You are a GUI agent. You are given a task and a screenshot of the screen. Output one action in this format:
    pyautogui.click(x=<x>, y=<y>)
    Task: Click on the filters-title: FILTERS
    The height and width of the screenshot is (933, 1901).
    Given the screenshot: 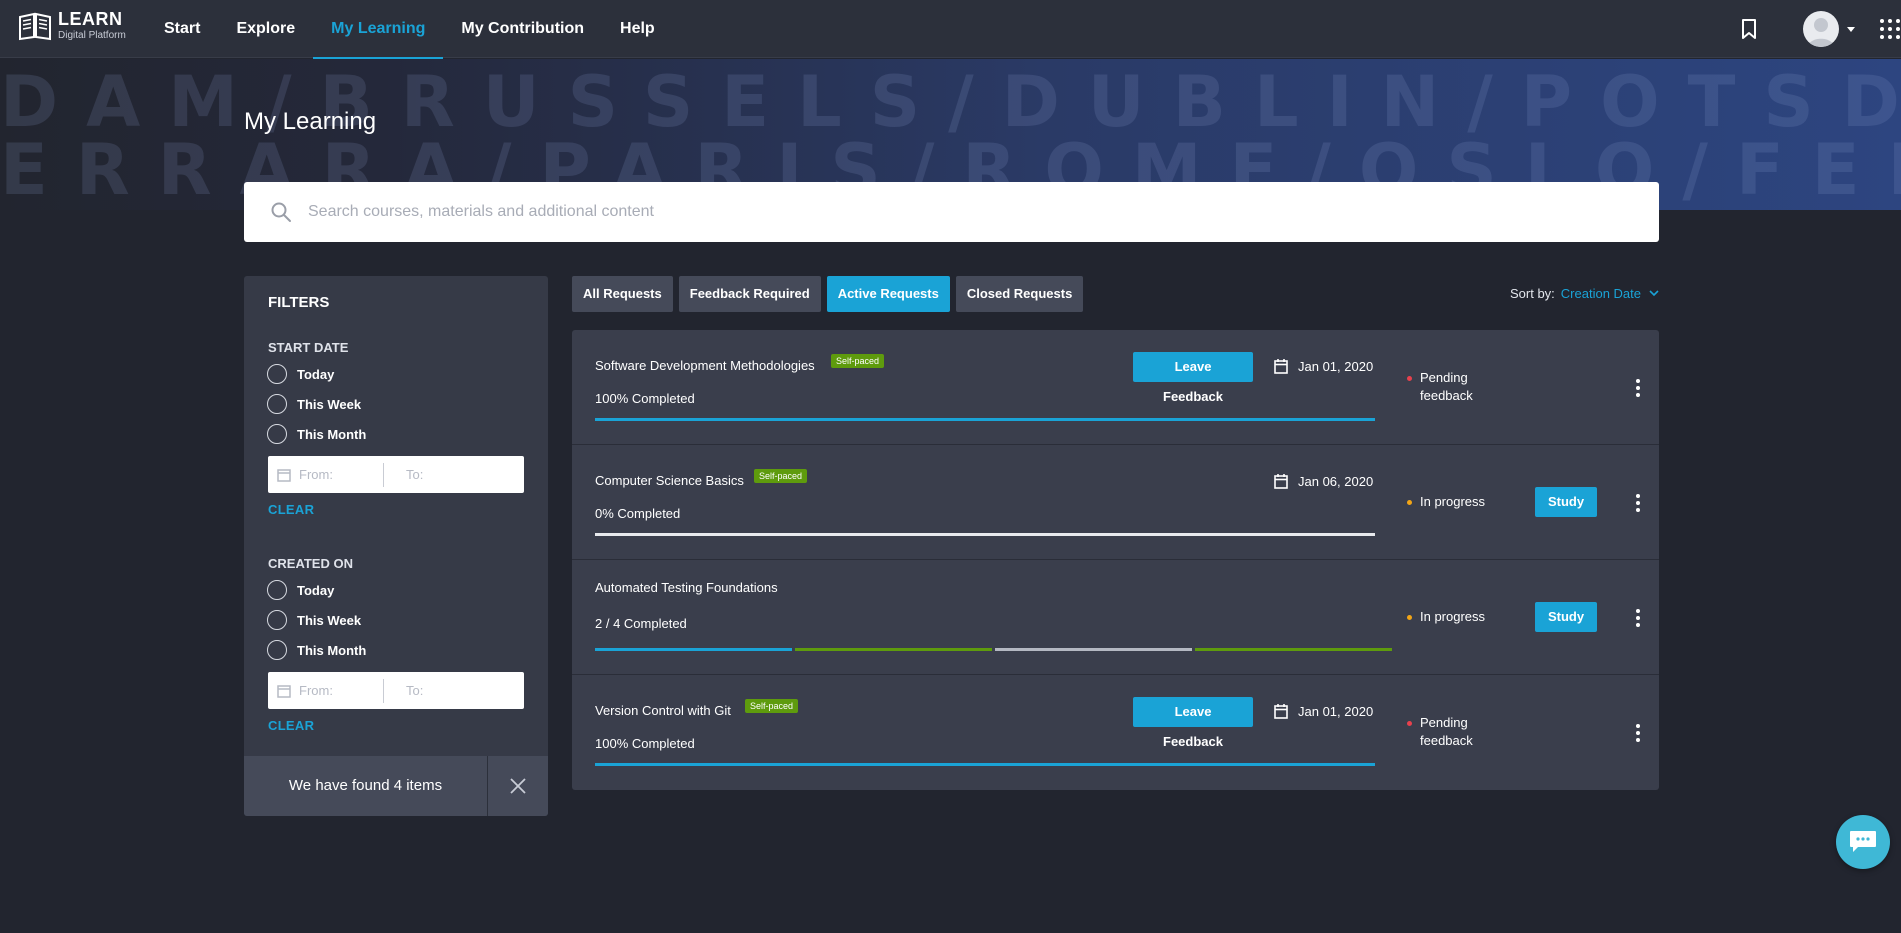 What is the action you would take?
    pyautogui.click(x=299, y=302)
    